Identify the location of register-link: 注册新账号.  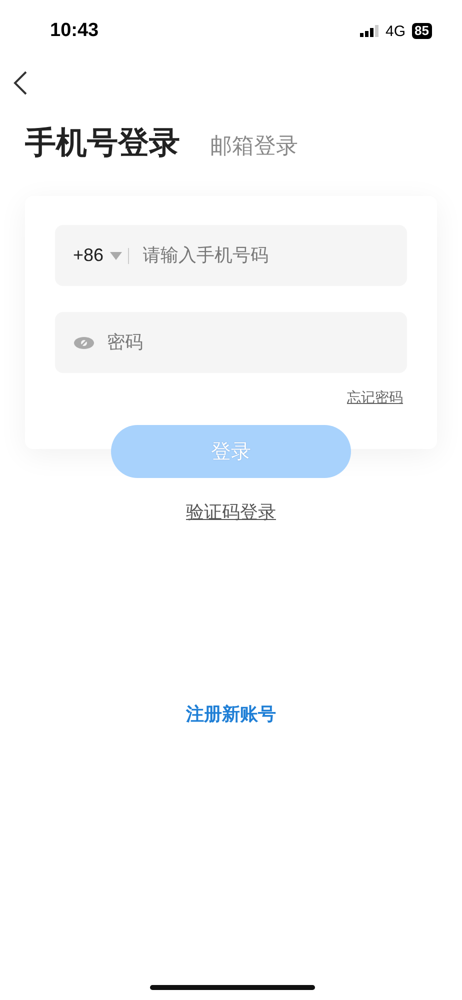
(231, 714).